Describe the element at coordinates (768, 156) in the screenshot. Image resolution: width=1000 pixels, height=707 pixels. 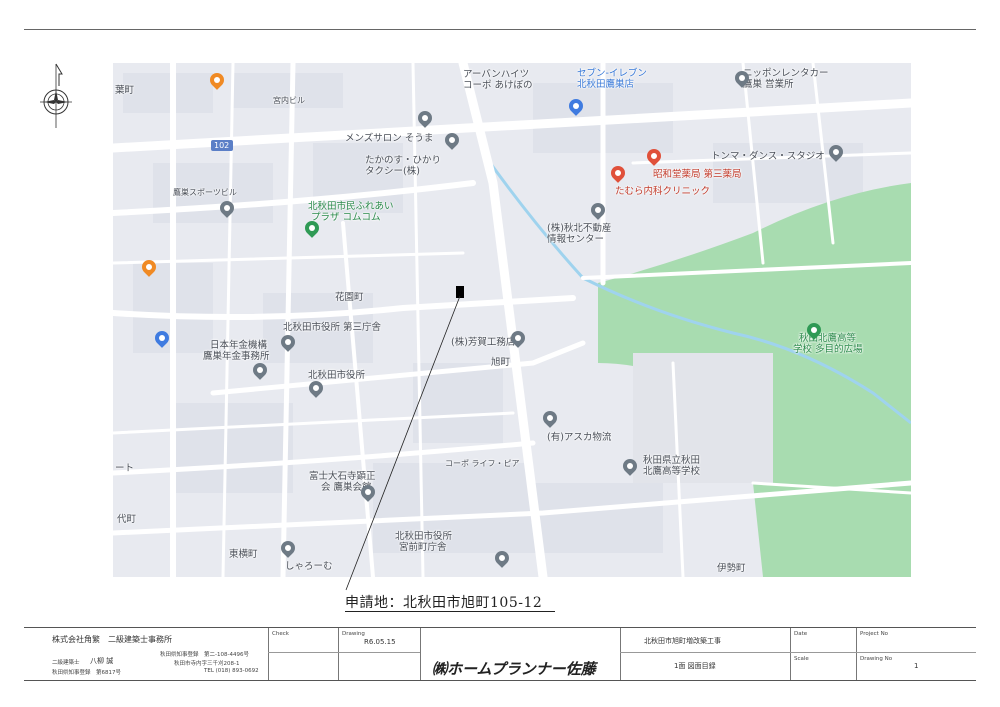
I see `label-dance: トンマ・ダンス・スタジオ` at that location.